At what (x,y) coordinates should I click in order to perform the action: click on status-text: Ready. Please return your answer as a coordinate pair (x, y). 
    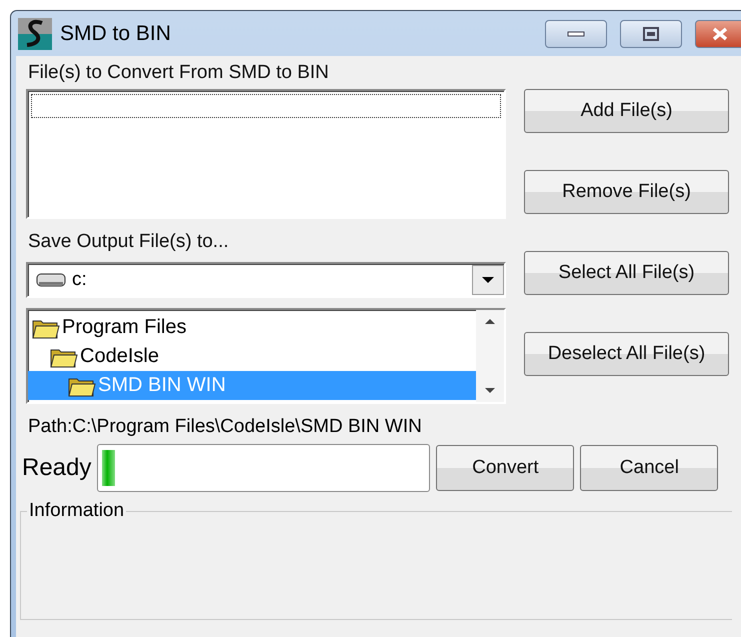
    Looking at the image, I should click on (57, 468).